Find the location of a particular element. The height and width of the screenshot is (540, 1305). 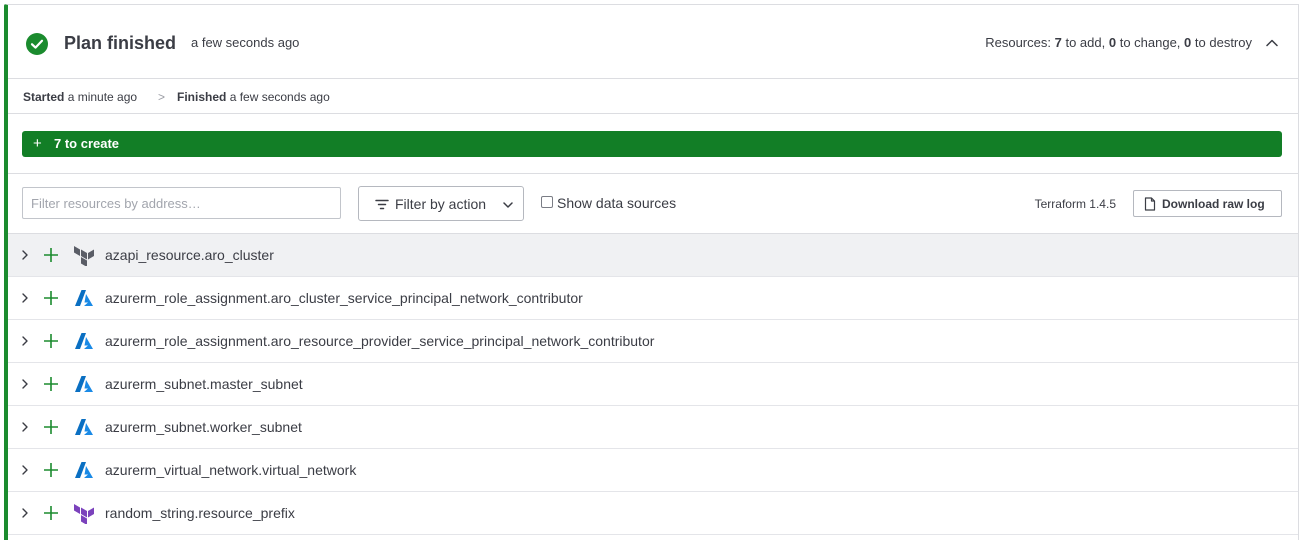

resource-address: azurerm_subnet.worker_subnet is located at coordinates (203, 427).